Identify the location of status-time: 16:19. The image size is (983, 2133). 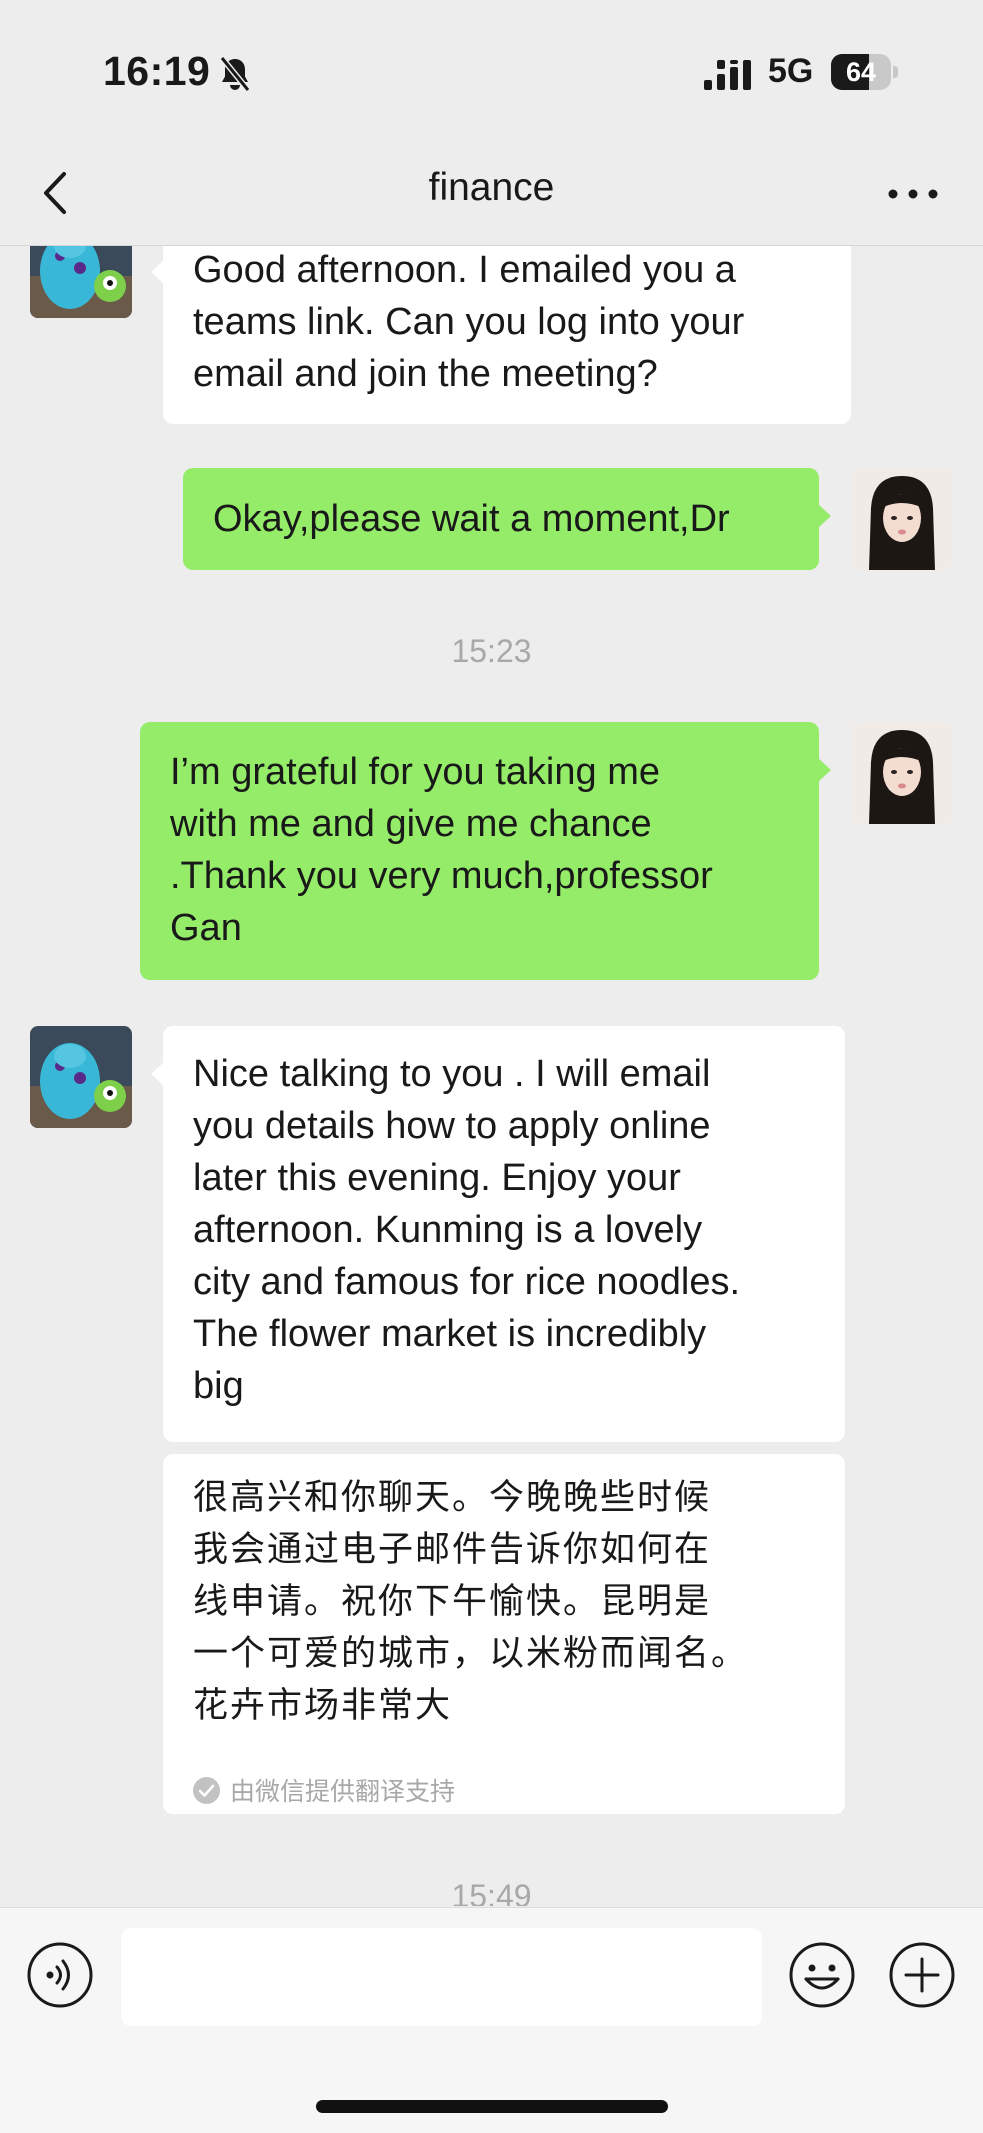
(157, 71).